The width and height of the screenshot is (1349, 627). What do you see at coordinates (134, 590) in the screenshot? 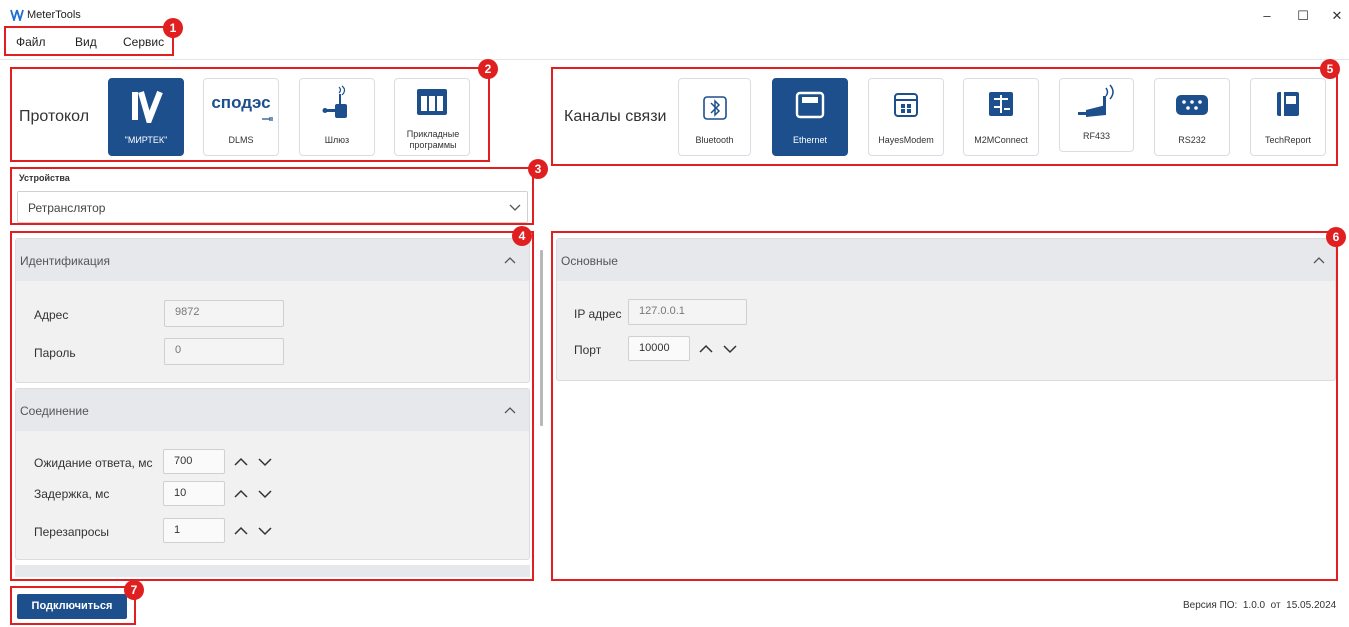
I see `annotation-badge-7: 7` at bounding box center [134, 590].